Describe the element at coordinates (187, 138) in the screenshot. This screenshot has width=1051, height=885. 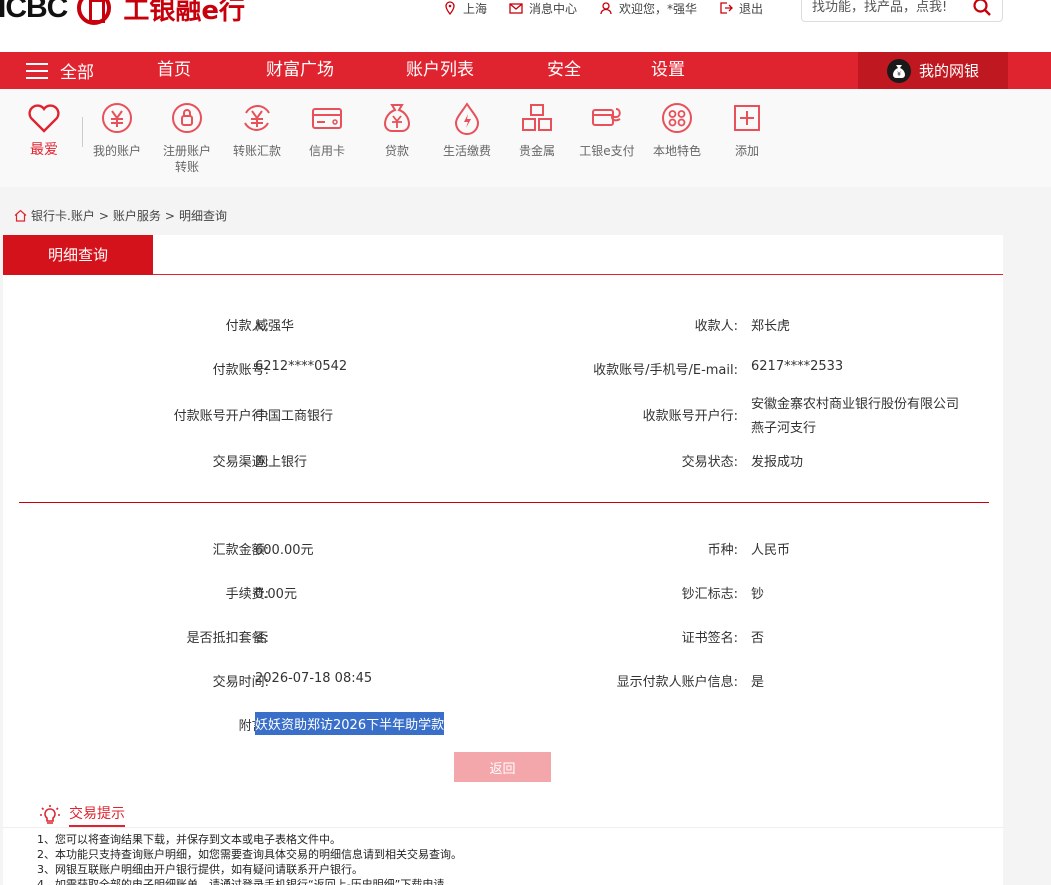
I see `shortcut-register-transfer: 注册账户转账` at that location.